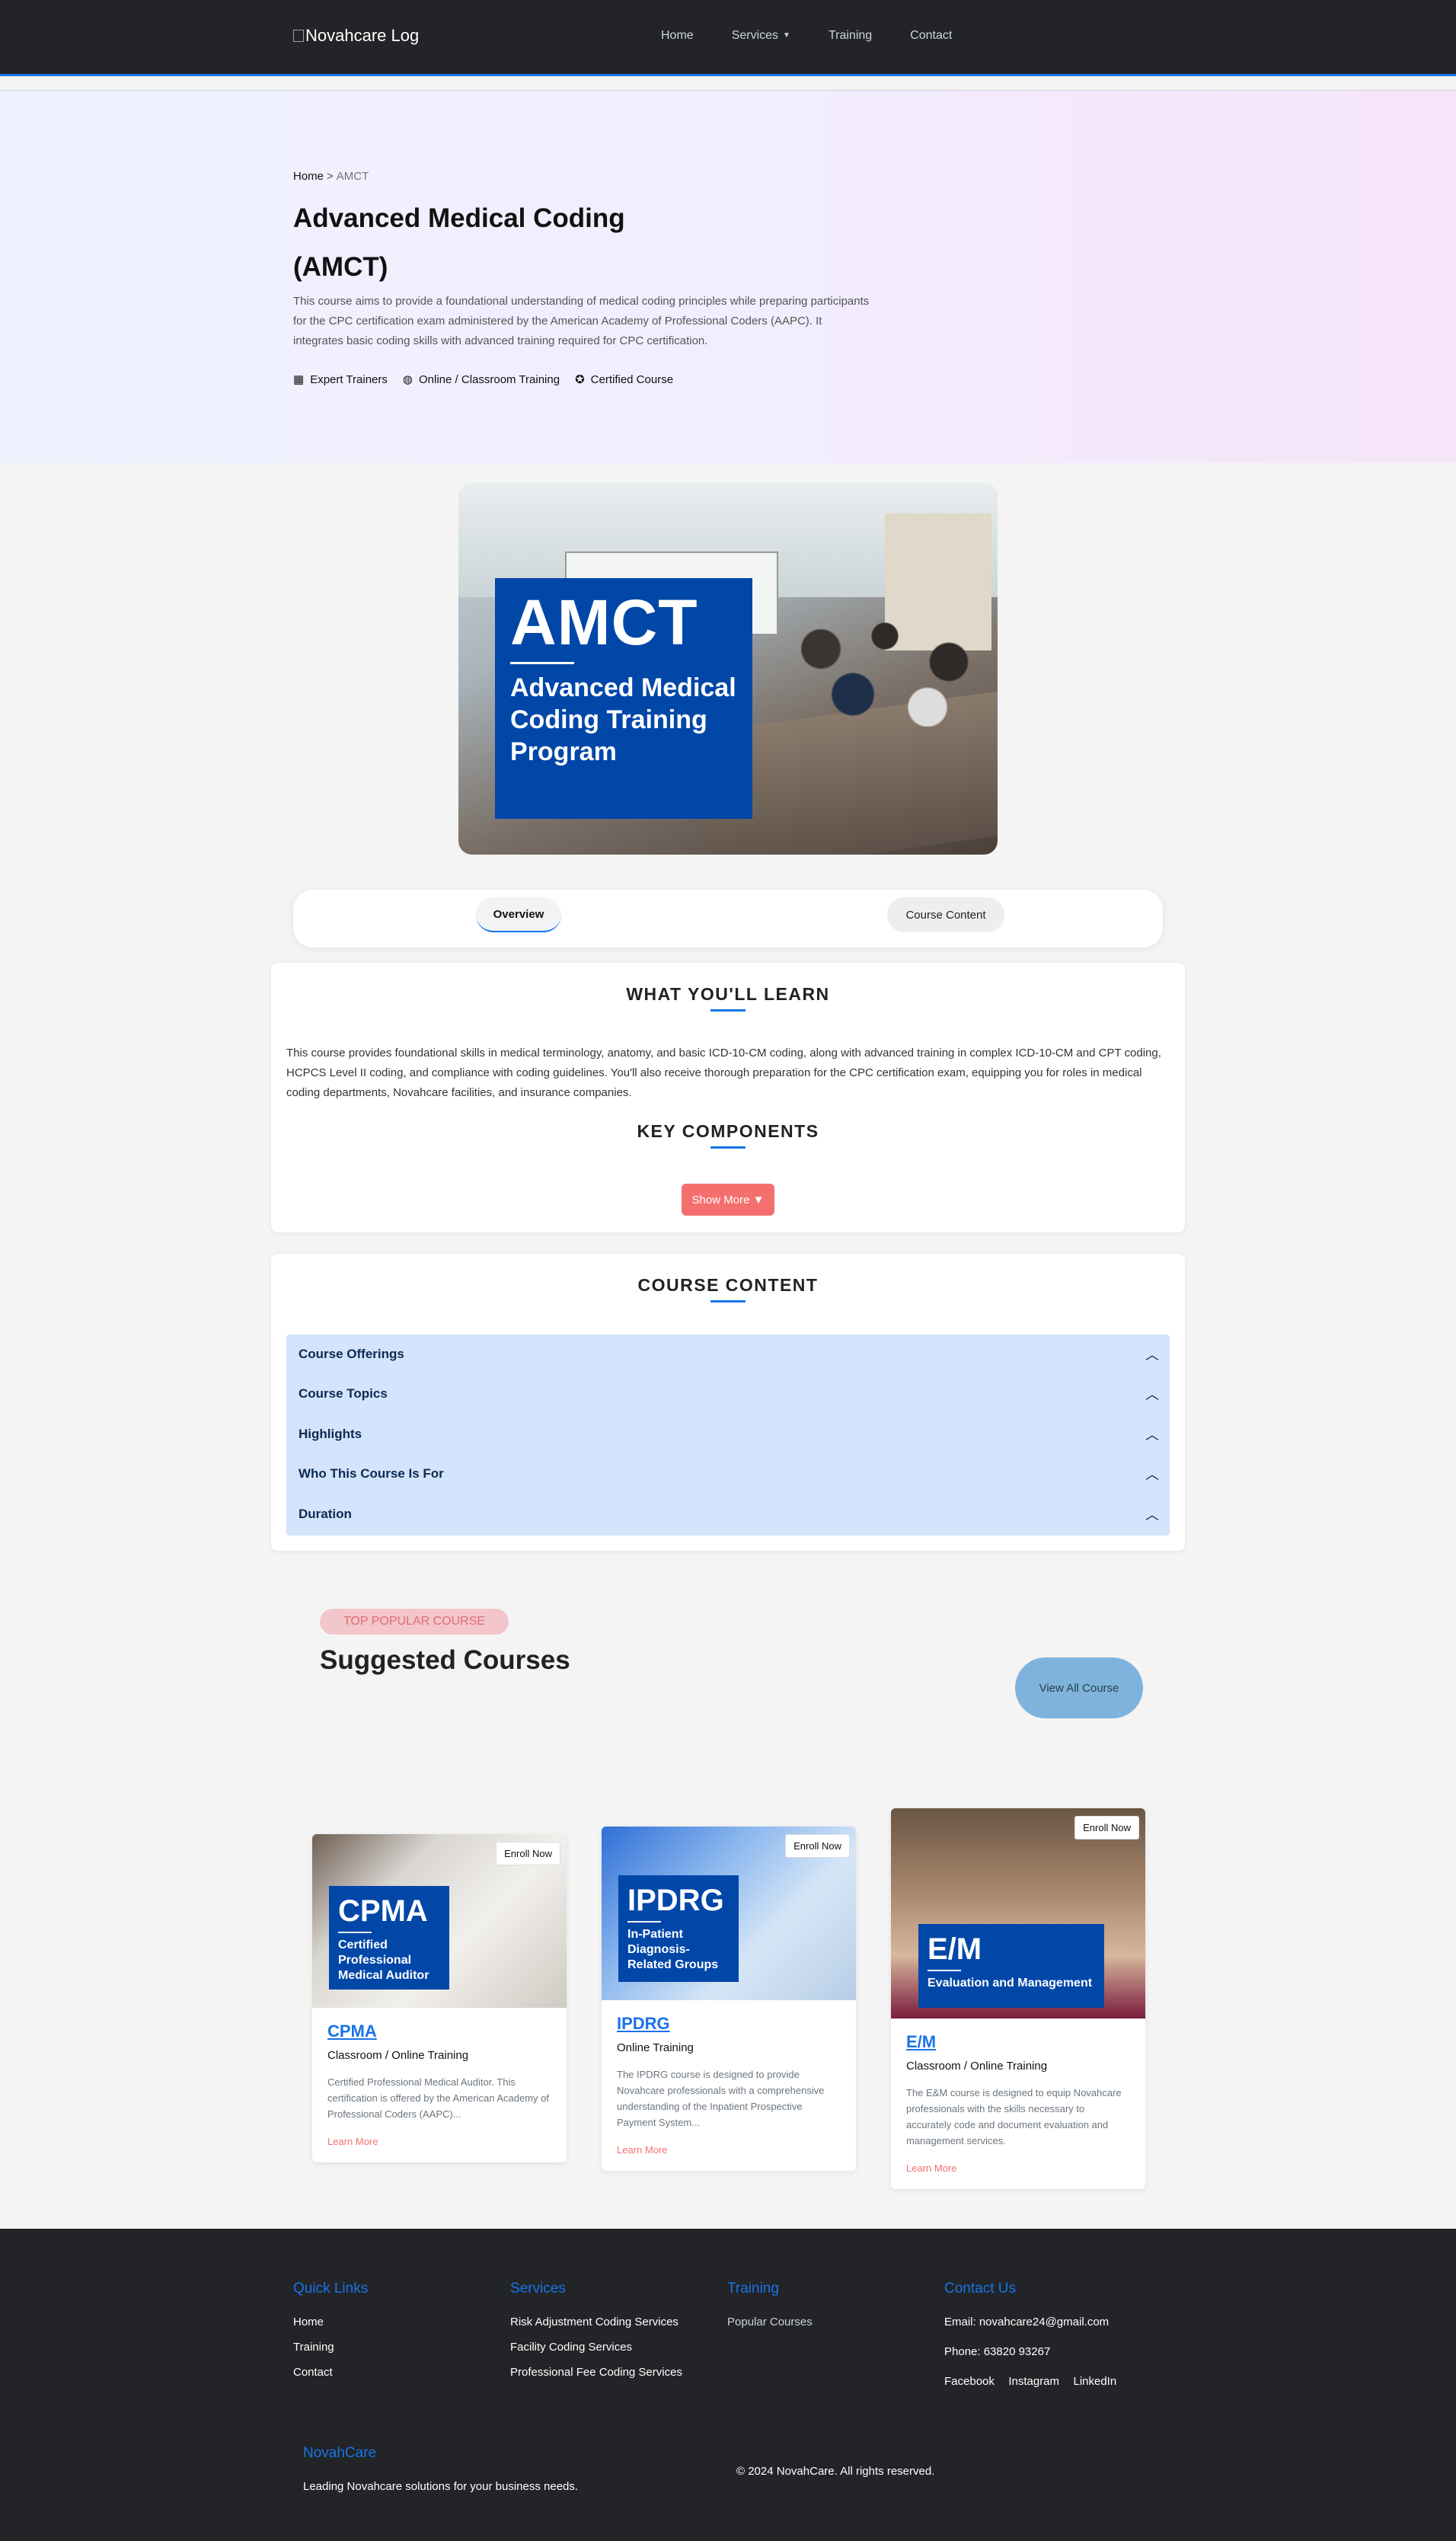 This screenshot has width=1456, height=2541. I want to click on footer-social: Facebook Instagram LinkedIn, so click(1035, 2387).